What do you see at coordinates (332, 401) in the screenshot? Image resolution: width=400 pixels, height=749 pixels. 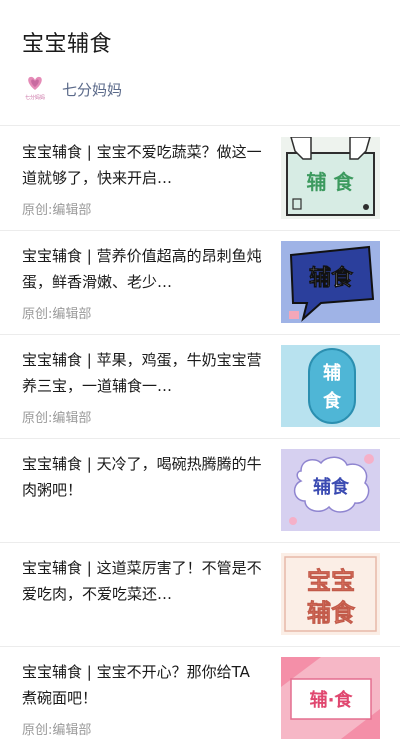 I see `thumb-text-2: 食` at bounding box center [332, 401].